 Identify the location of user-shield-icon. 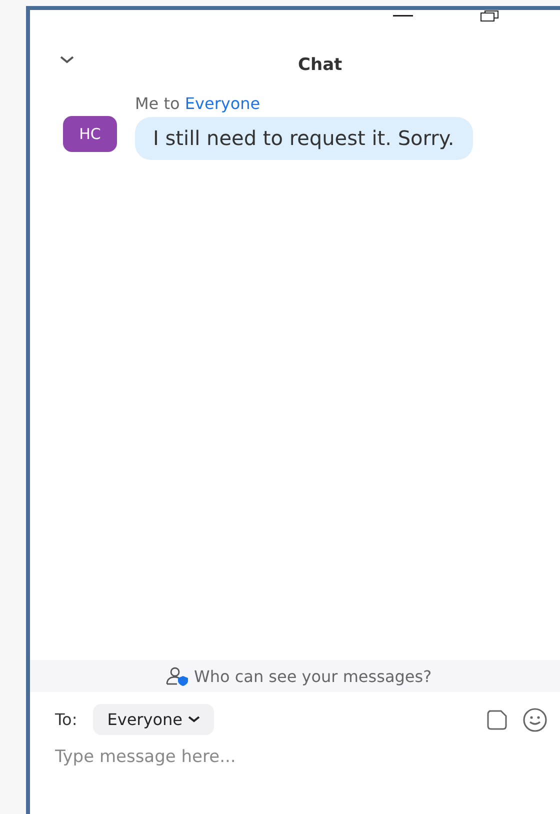
(178, 676).